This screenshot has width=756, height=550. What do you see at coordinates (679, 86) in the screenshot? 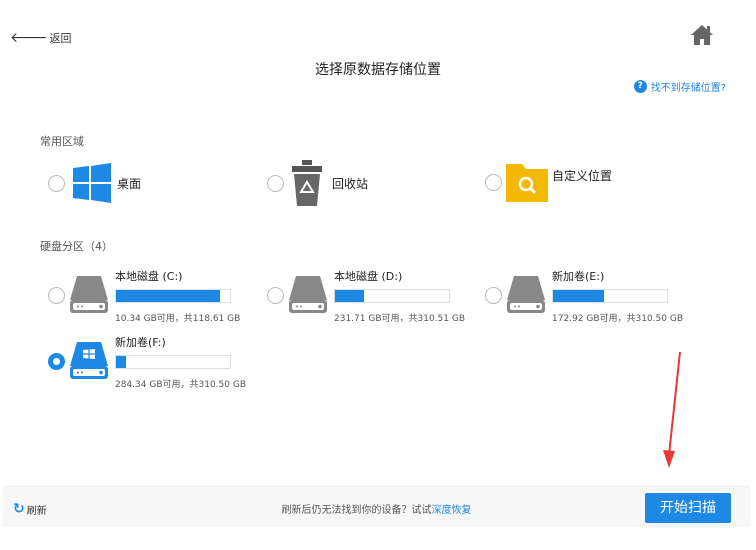
I see `help-link: ? 找不到存储位置?` at bounding box center [679, 86].